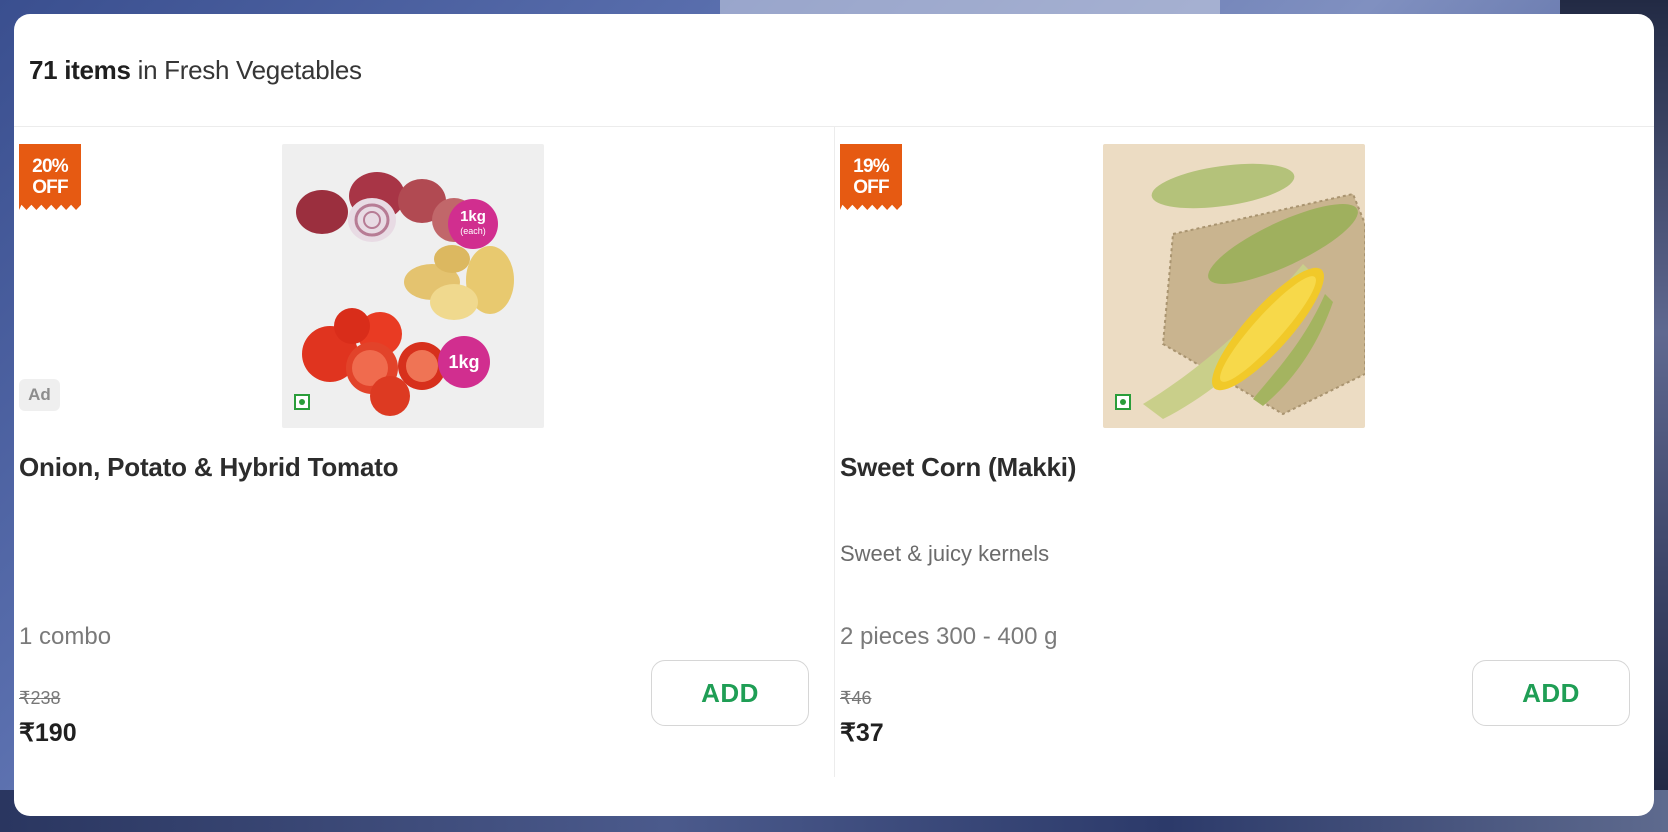  Describe the element at coordinates (958, 467) in the screenshot. I see `product-name: Sweet Corn (Makki)` at that location.